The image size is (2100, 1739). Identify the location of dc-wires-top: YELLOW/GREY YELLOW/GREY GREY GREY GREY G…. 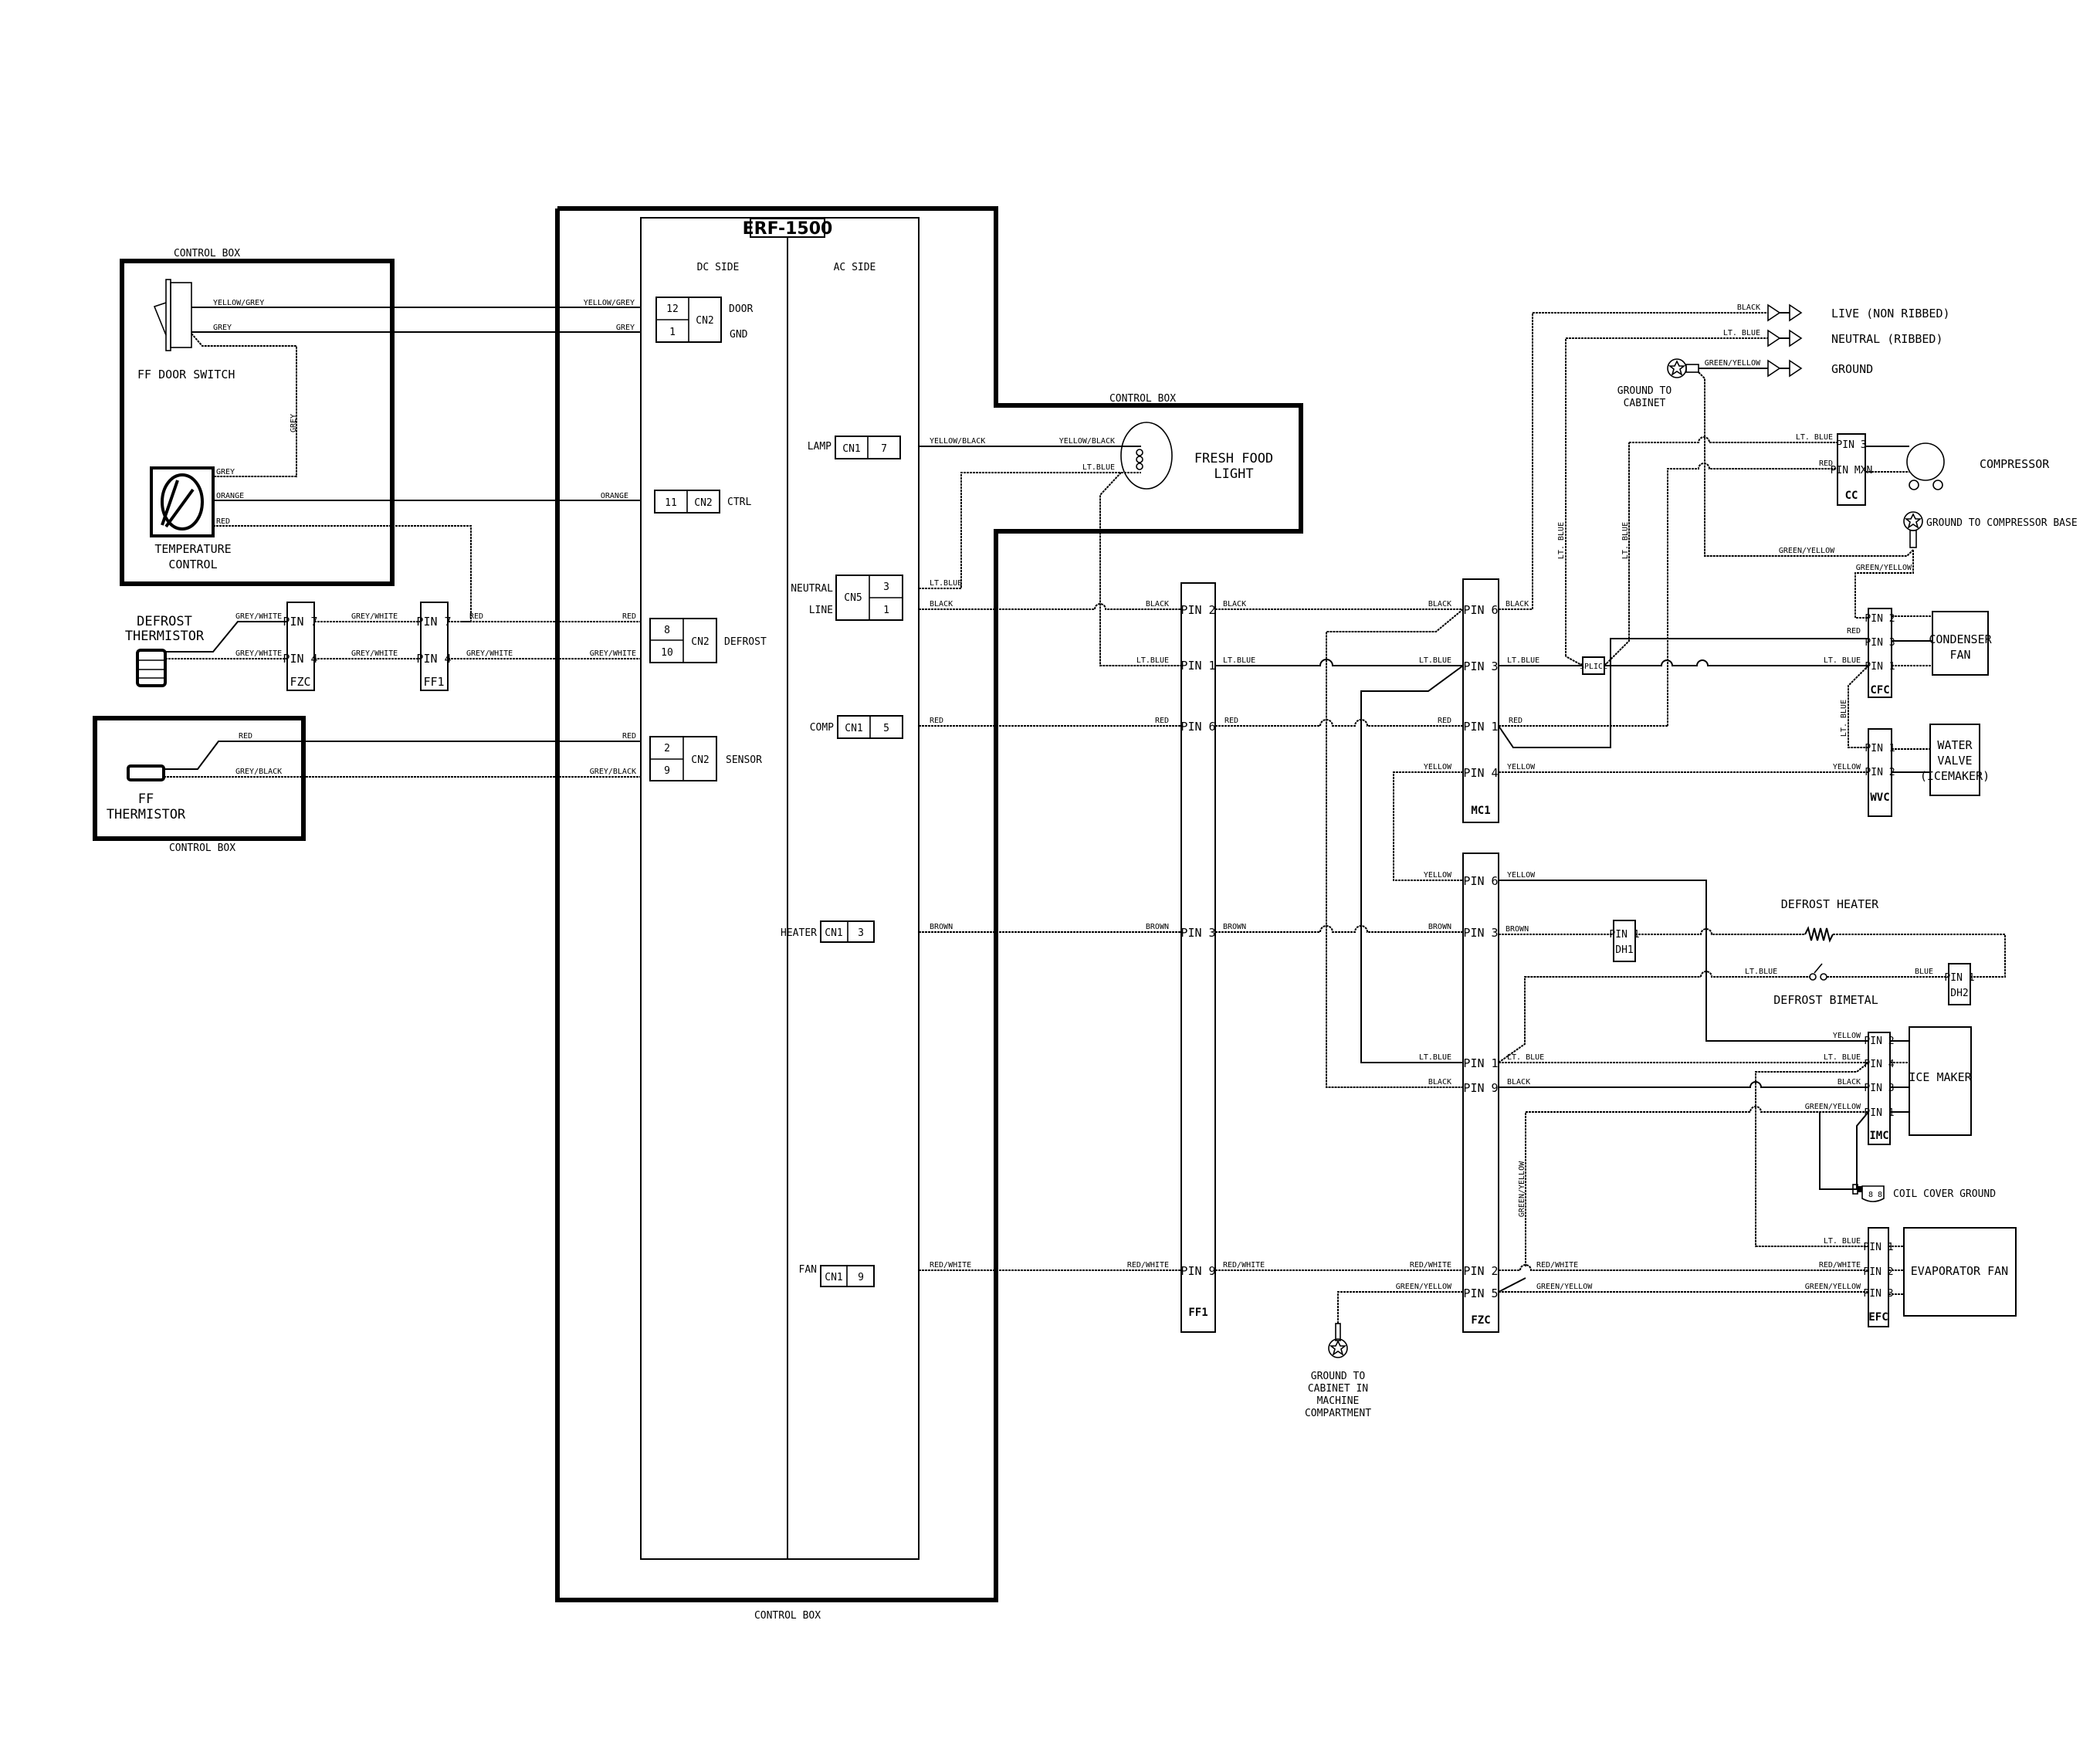
(416, 460).